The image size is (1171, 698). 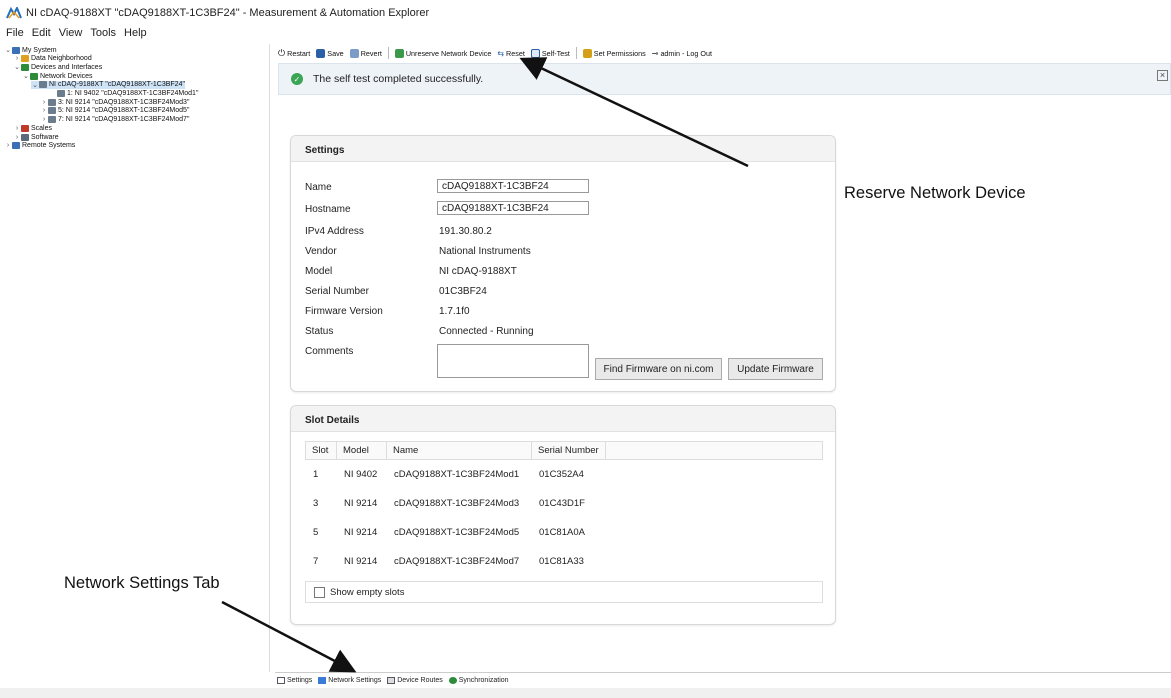 I want to click on reserve-arrow, so click(x=634, y=112).